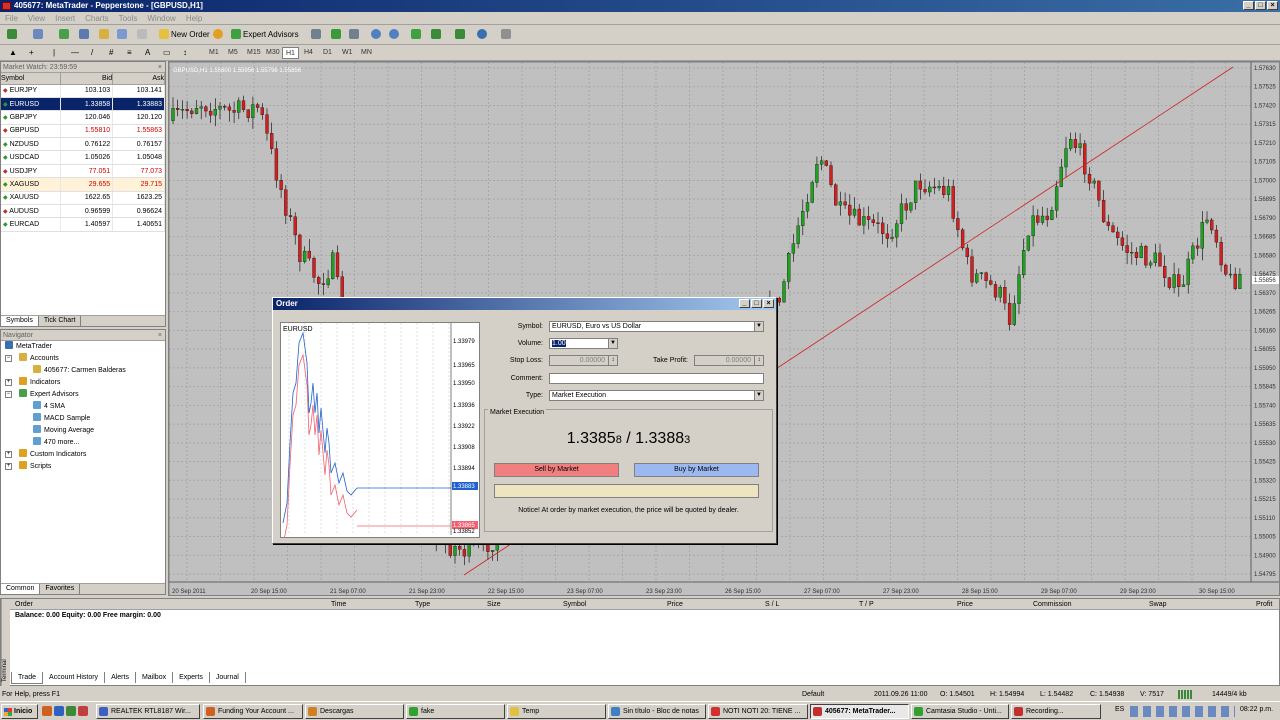 The width and height of the screenshot is (1280, 720). What do you see at coordinates (656, 378) in the screenshot?
I see `comment-field` at bounding box center [656, 378].